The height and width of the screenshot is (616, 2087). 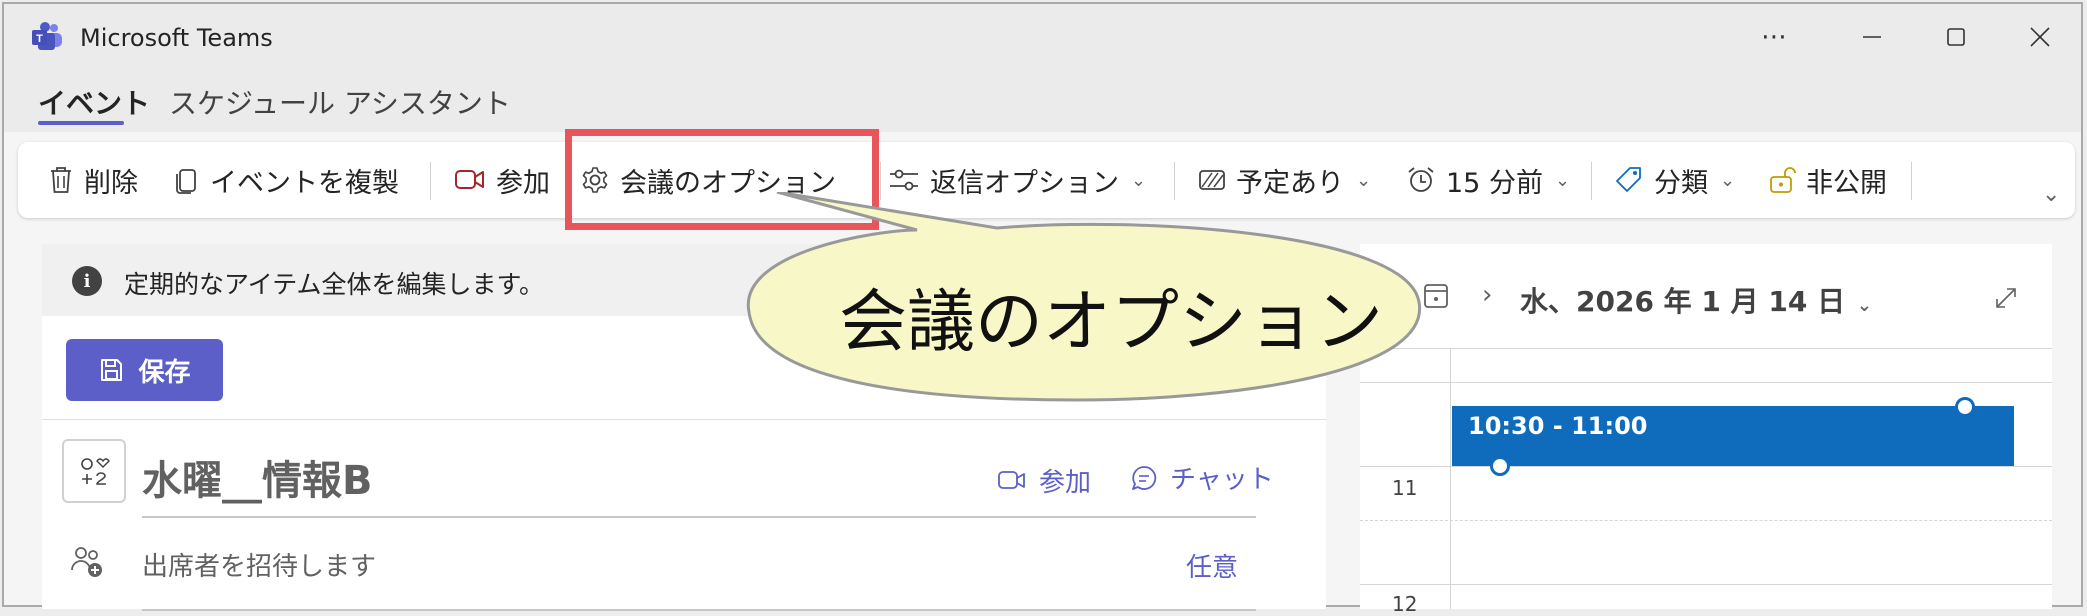 I want to click on meeting-join-button: 参加, so click(x=1044, y=480).